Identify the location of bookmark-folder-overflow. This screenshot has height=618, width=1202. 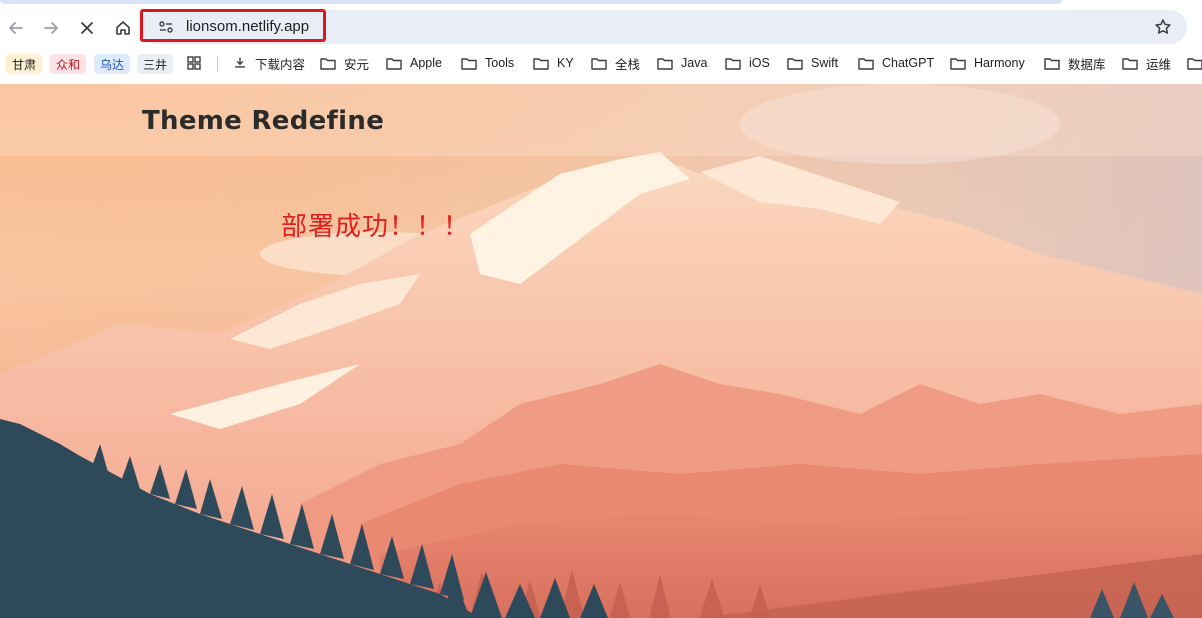
(1194, 63).